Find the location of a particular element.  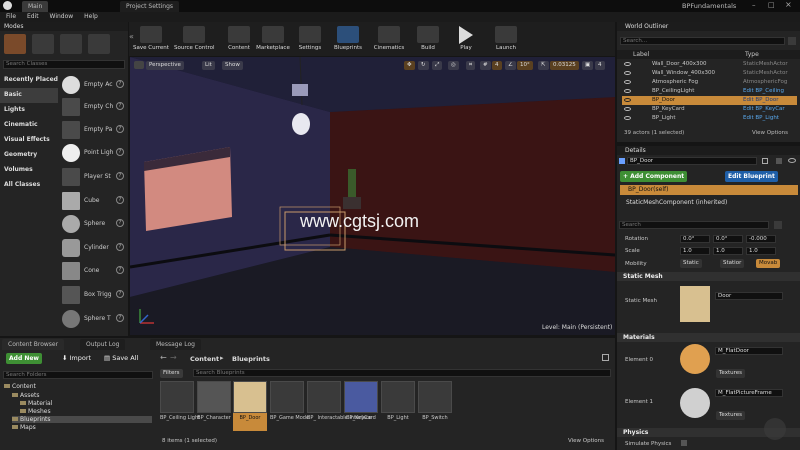

camera-speed-value: 4 is located at coordinates (600, 65).